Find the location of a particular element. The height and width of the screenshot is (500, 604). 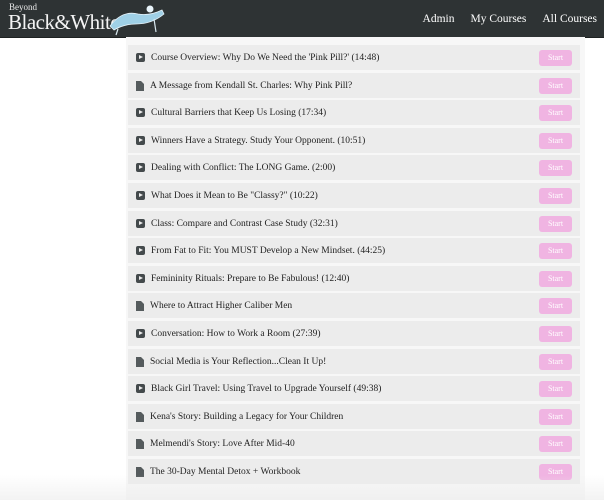

lesson-title: The 30-Day Mental Detox + Workbook is located at coordinates (344, 472).